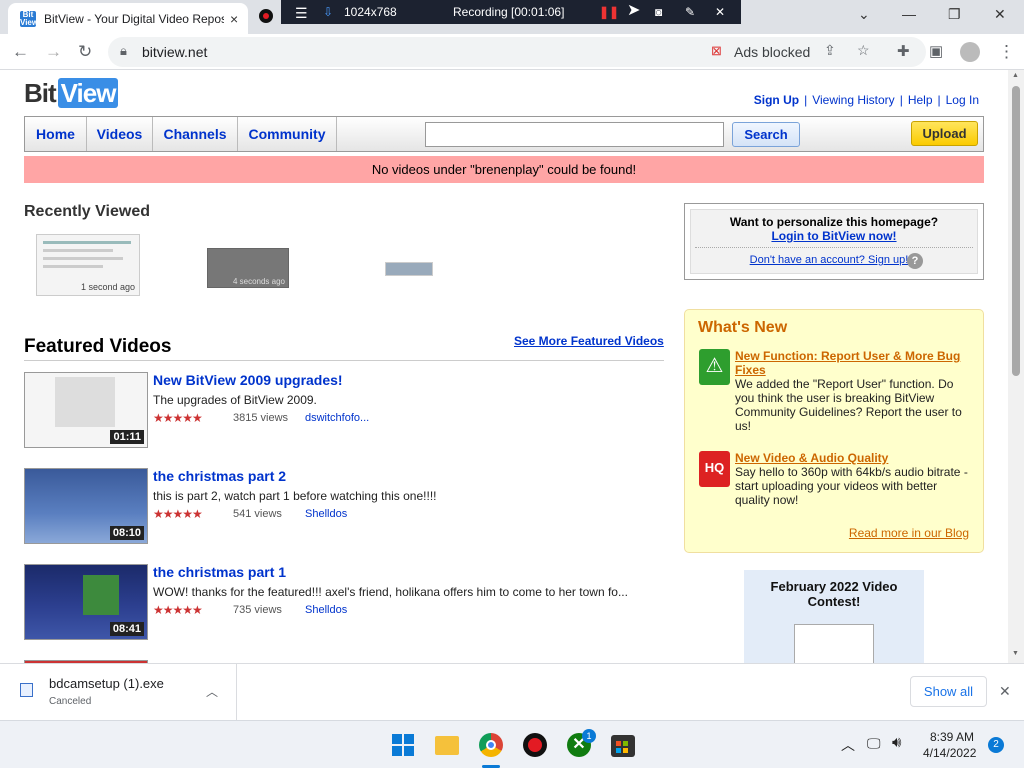 Image resolution: width=1024 pixels, height=768 pixels. I want to click on recorder-resolution: 1024x768, so click(370, 12).